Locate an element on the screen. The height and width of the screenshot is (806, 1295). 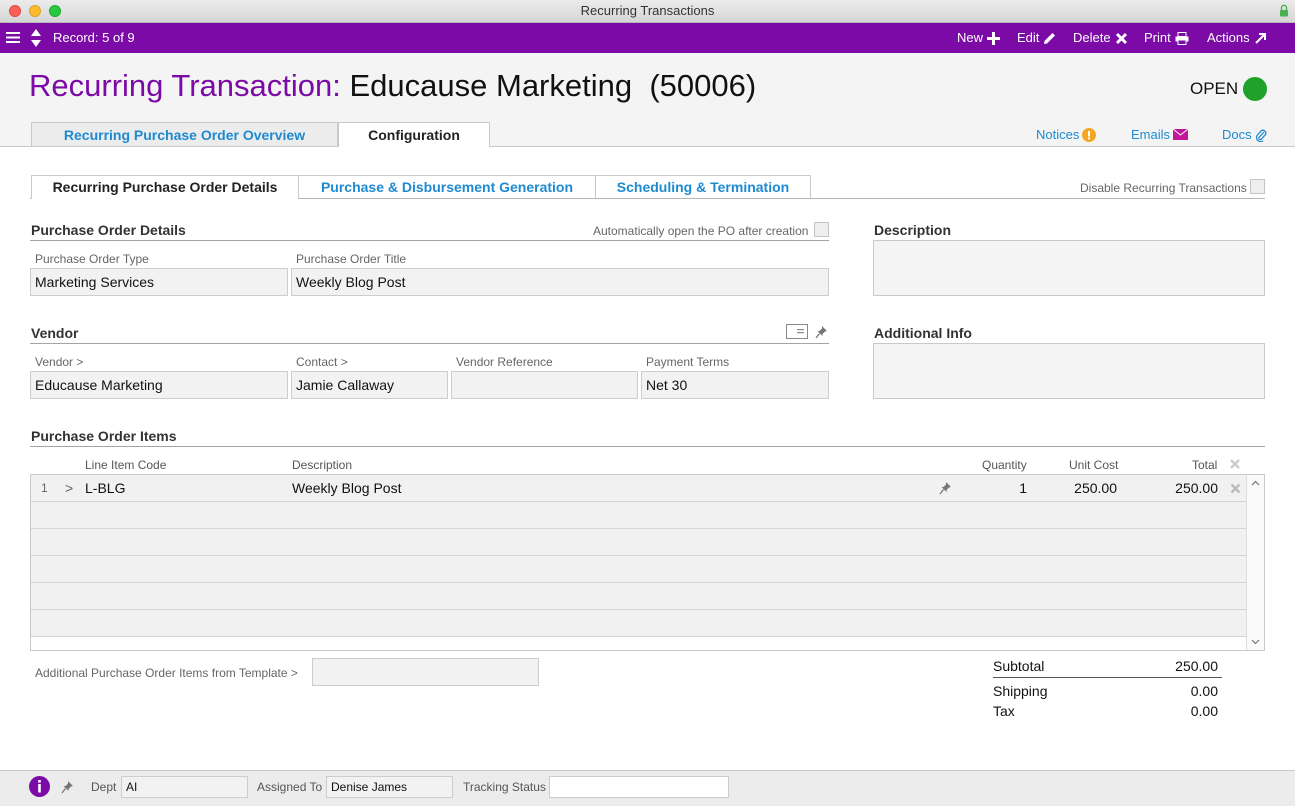
line-item-code: L-BLG is located at coordinates (105, 488).